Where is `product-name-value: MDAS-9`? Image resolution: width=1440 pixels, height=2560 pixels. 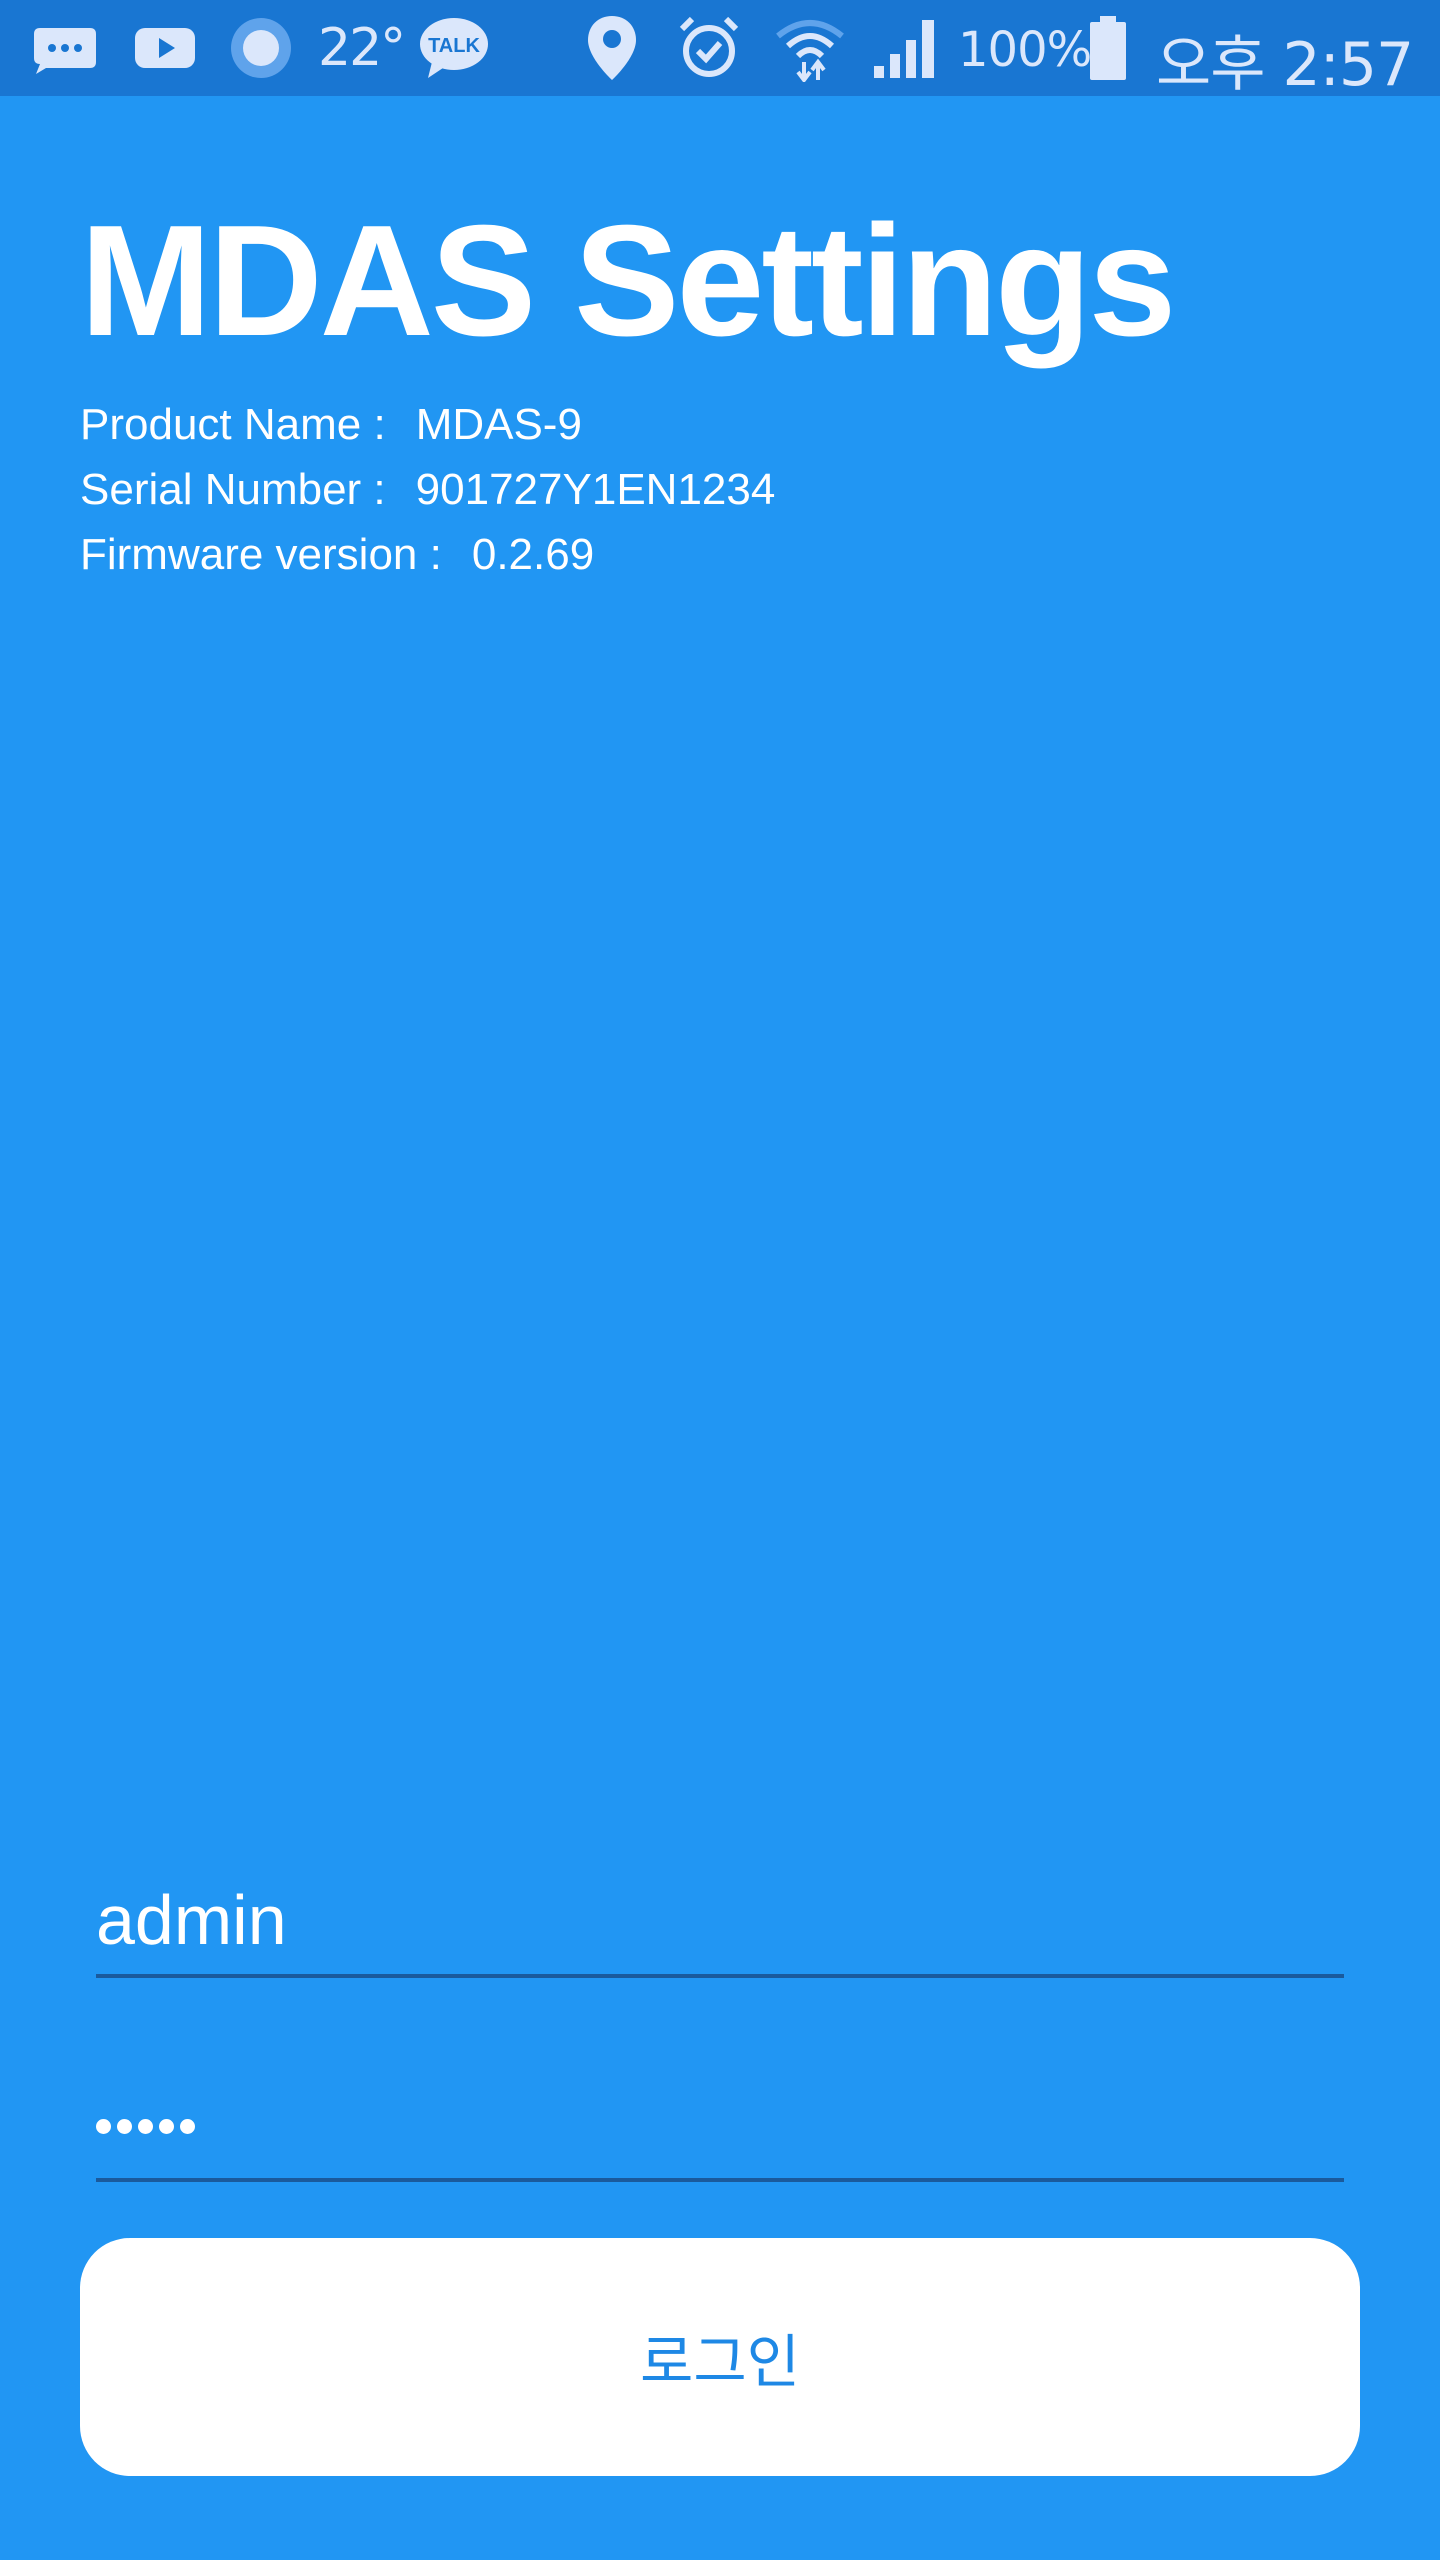
product-name-value: MDAS-9 is located at coordinates (498, 424).